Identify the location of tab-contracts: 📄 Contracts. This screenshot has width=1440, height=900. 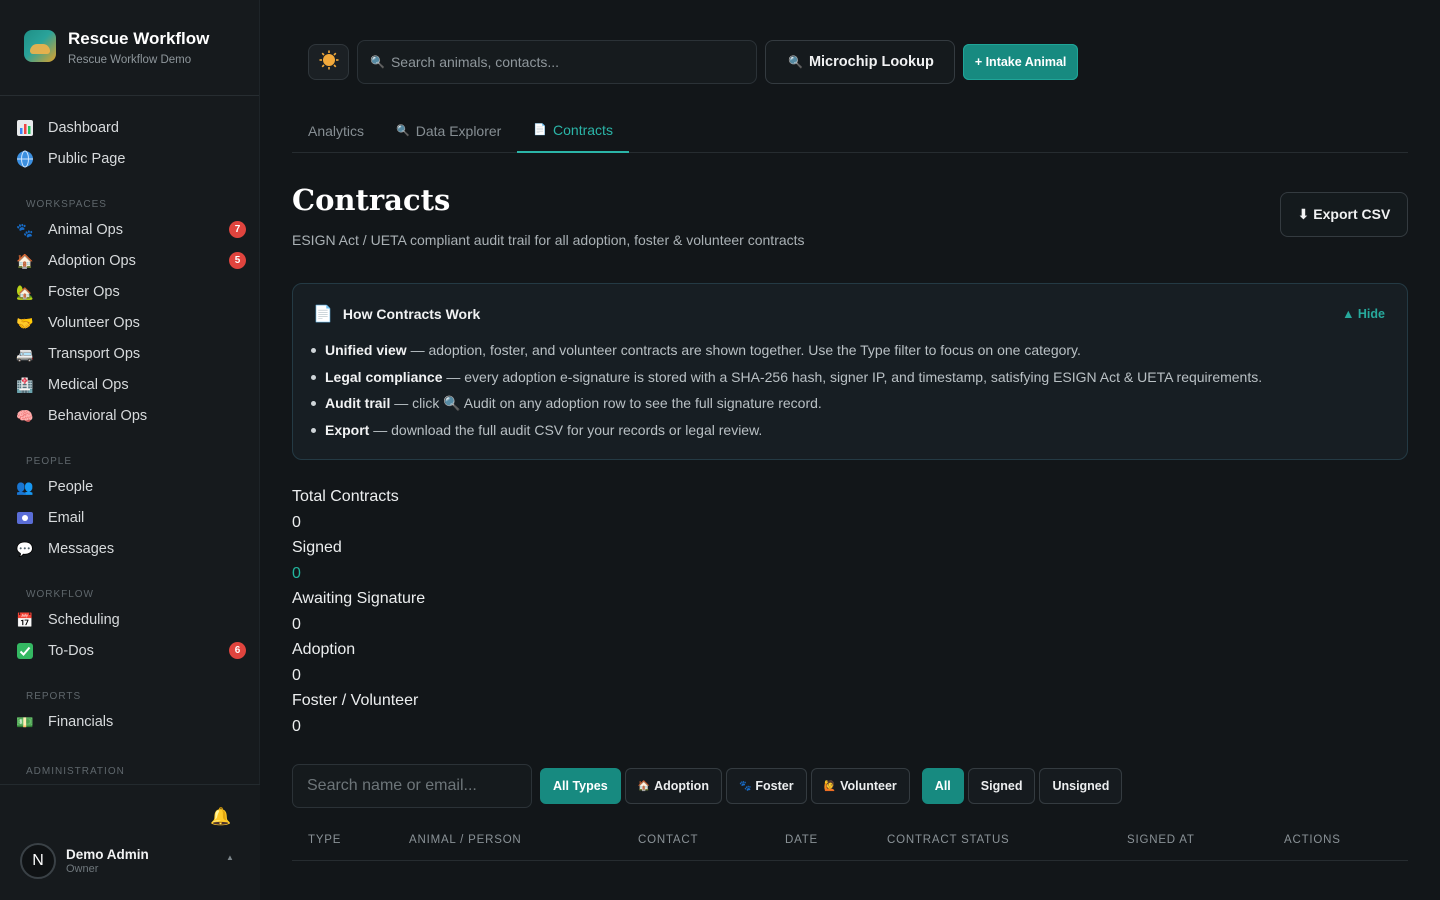
(573, 130).